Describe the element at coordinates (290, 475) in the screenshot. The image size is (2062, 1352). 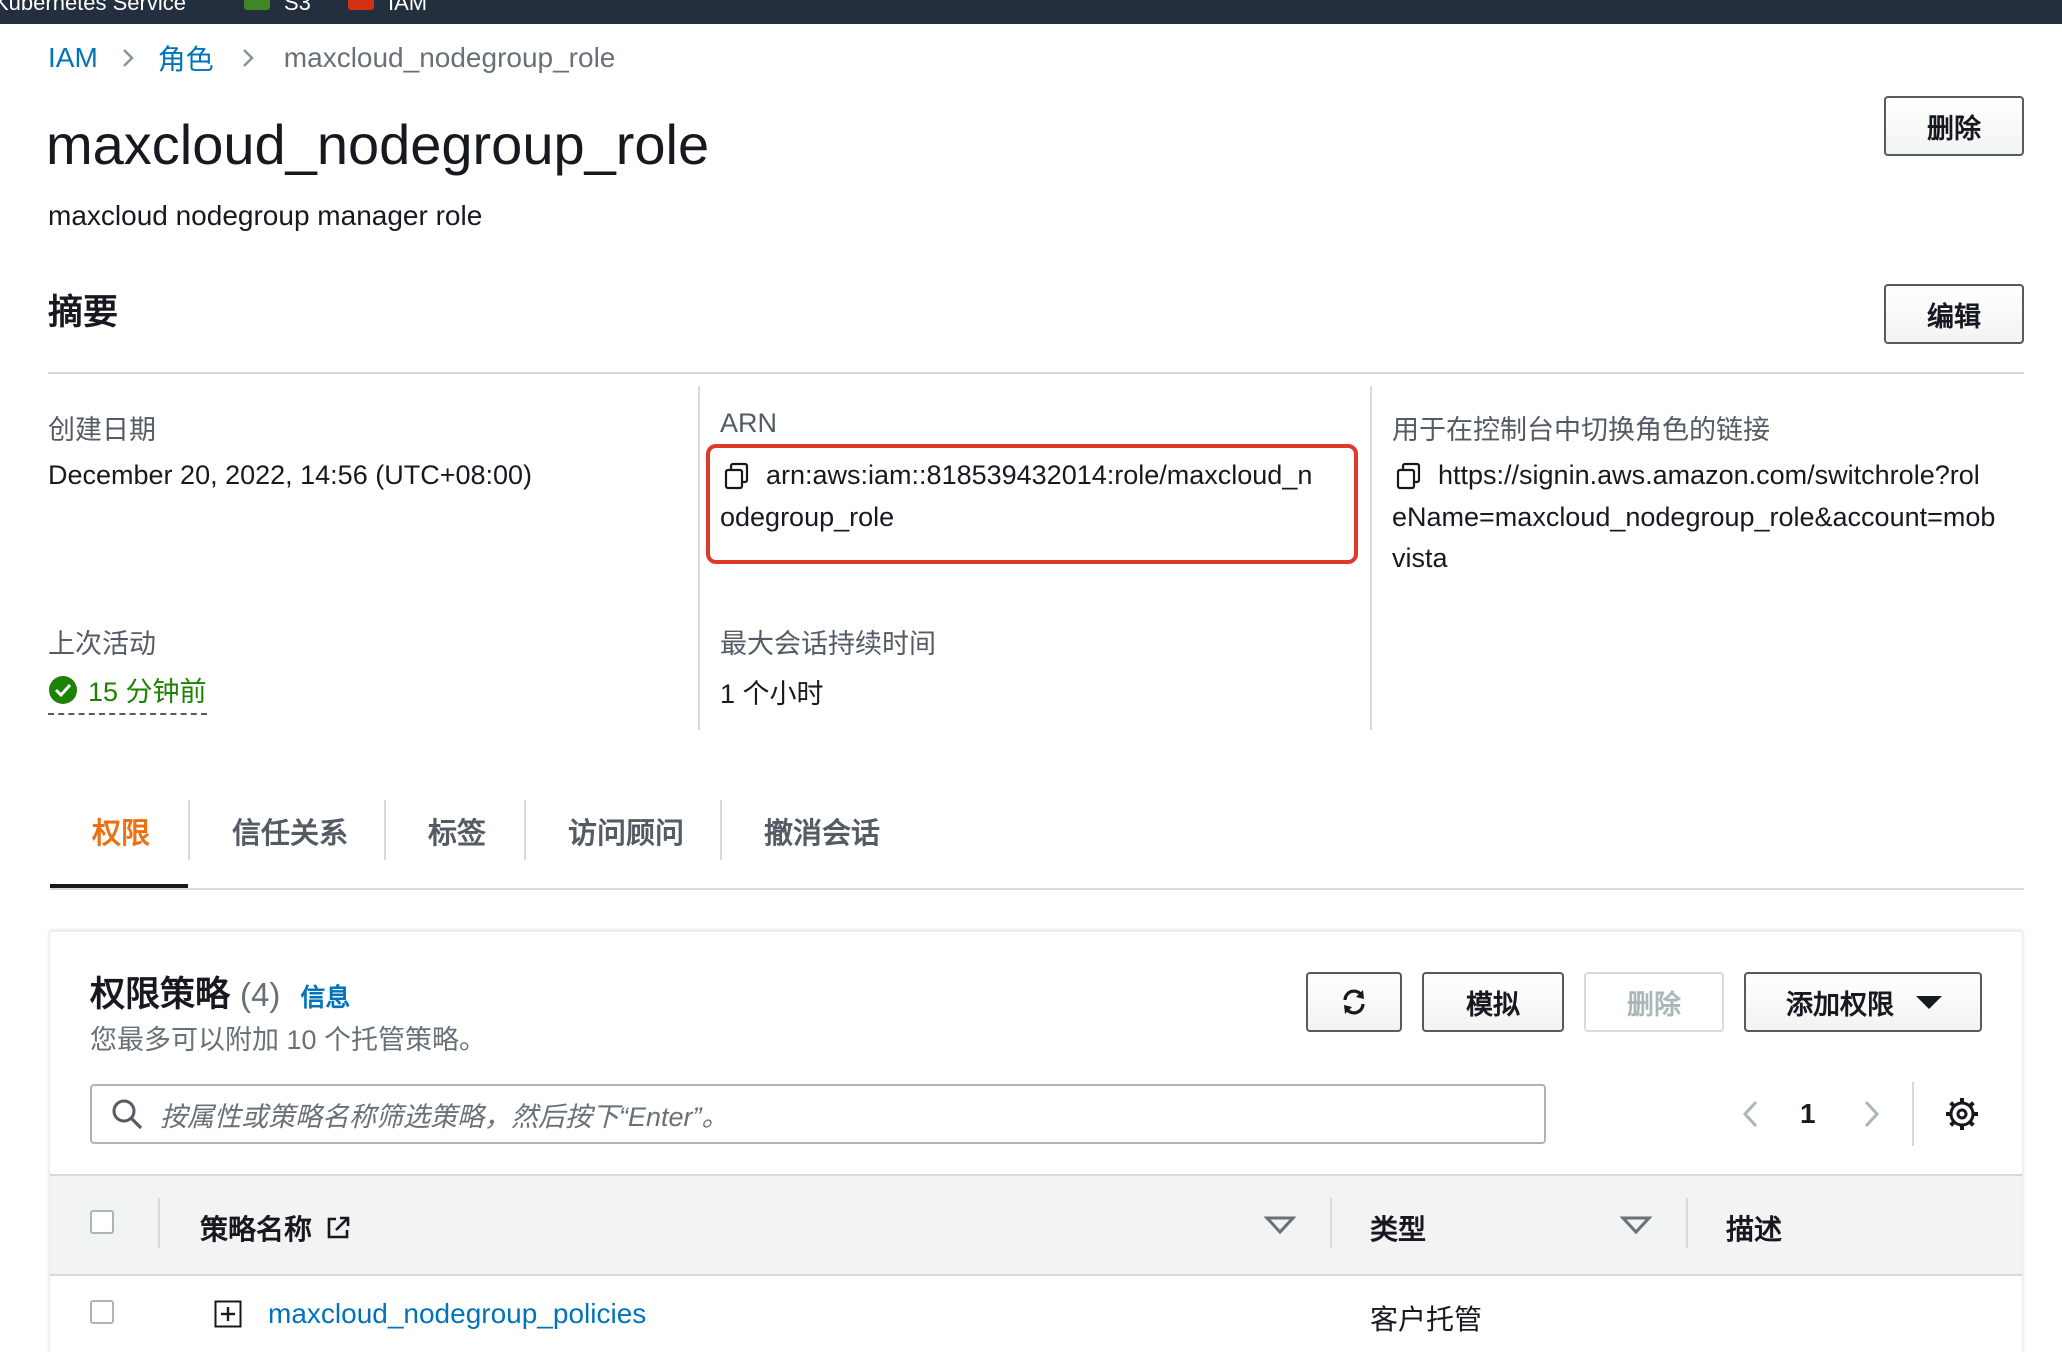
I see `created-date-value: December 20, 2022, 14:56 (UTC+08:00)` at that location.